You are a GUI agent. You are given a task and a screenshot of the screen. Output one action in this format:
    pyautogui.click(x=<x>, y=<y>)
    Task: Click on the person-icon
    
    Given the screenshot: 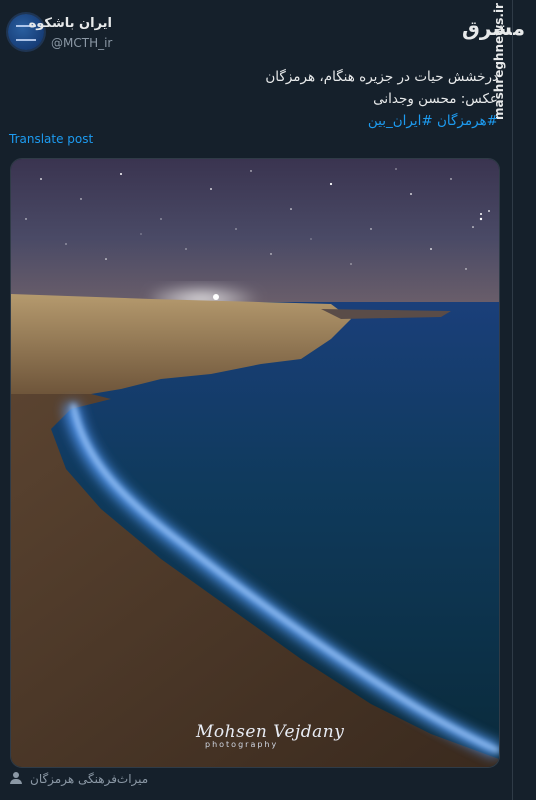 What is the action you would take?
    pyautogui.click(x=16, y=778)
    